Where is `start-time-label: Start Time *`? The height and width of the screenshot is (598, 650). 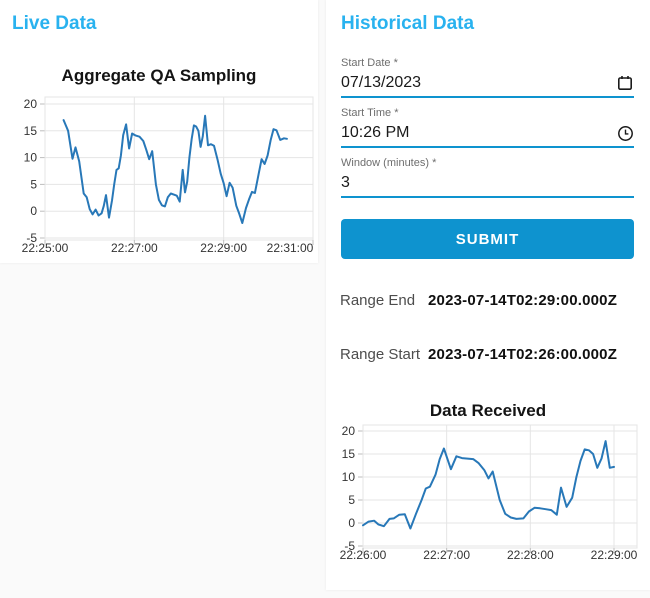 start-time-label: Start Time * is located at coordinates (370, 113).